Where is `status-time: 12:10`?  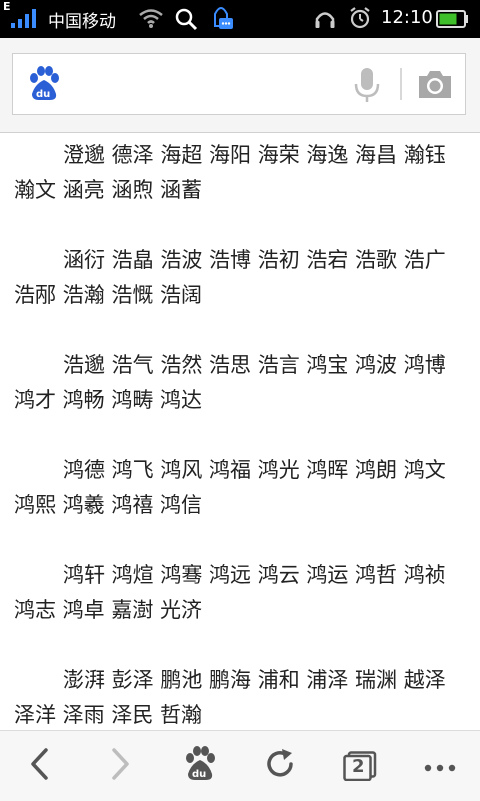
status-time: 12:10 is located at coordinates (407, 17).